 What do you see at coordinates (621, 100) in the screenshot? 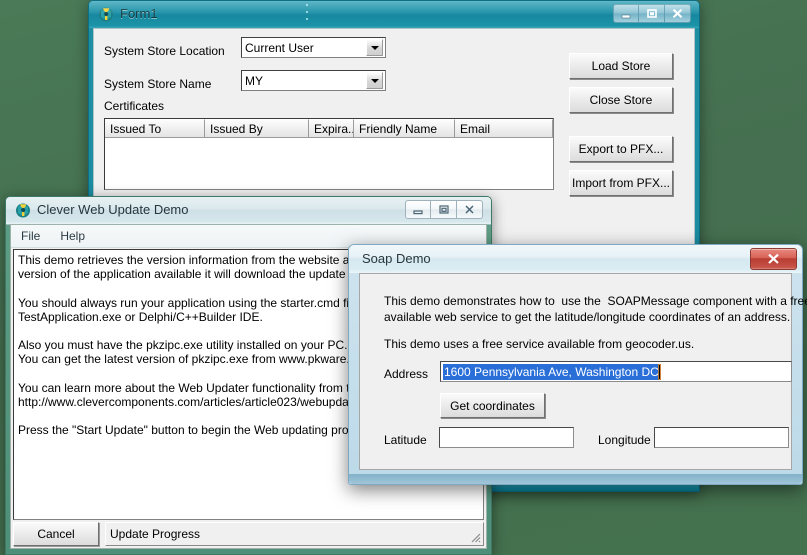
I see `close-store-button: Close Store` at bounding box center [621, 100].